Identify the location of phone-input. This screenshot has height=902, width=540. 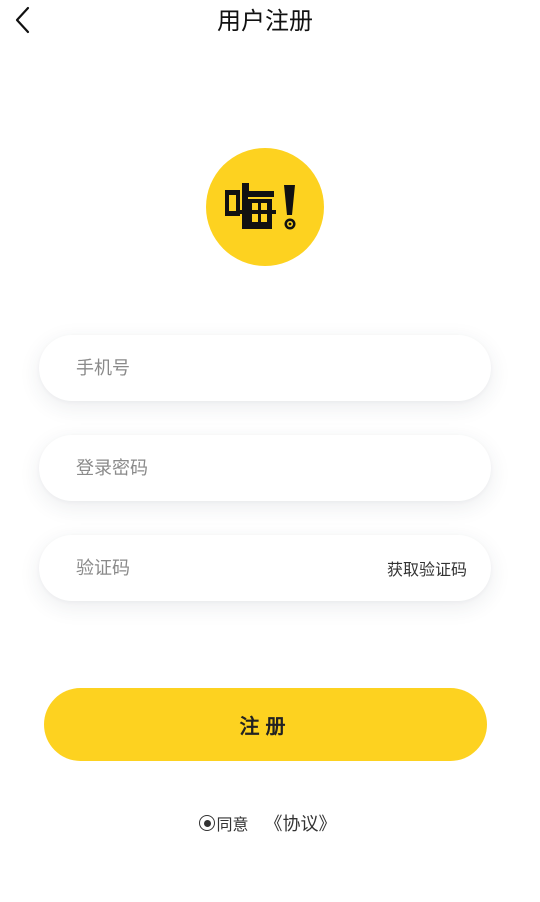
(271, 368).